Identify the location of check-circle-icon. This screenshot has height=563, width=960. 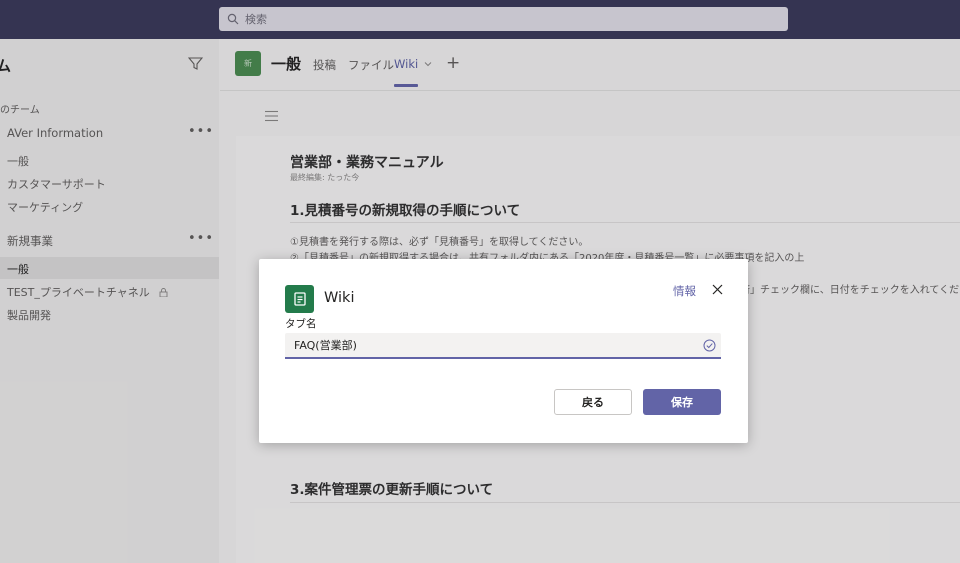
(709, 345).